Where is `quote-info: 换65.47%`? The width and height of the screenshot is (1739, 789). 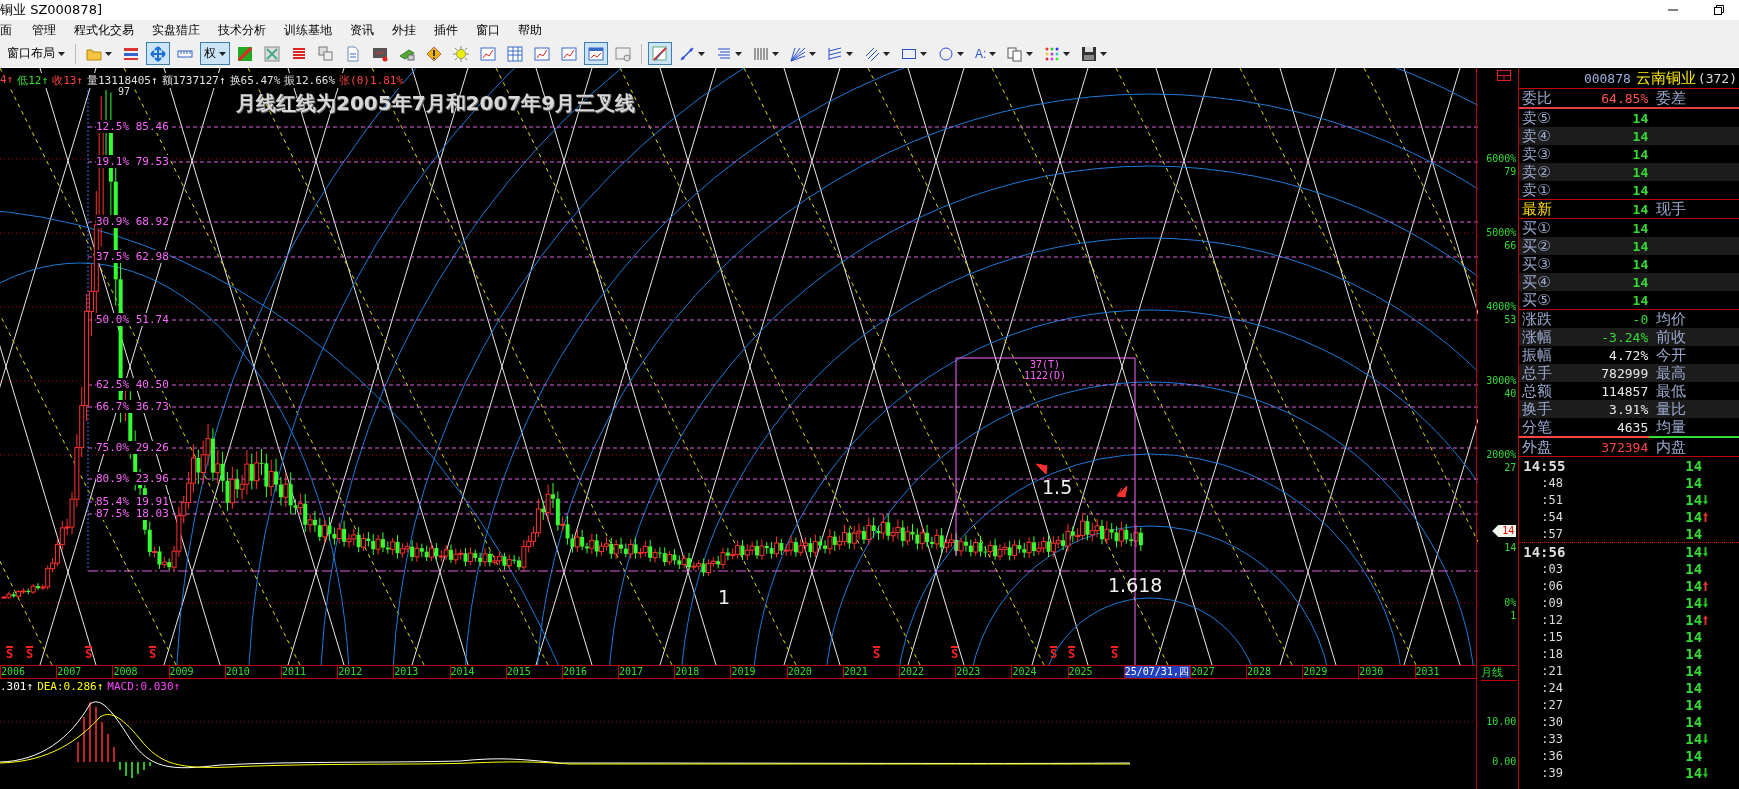 quote-info: 换65.47% is located at coordinates (255, 80).